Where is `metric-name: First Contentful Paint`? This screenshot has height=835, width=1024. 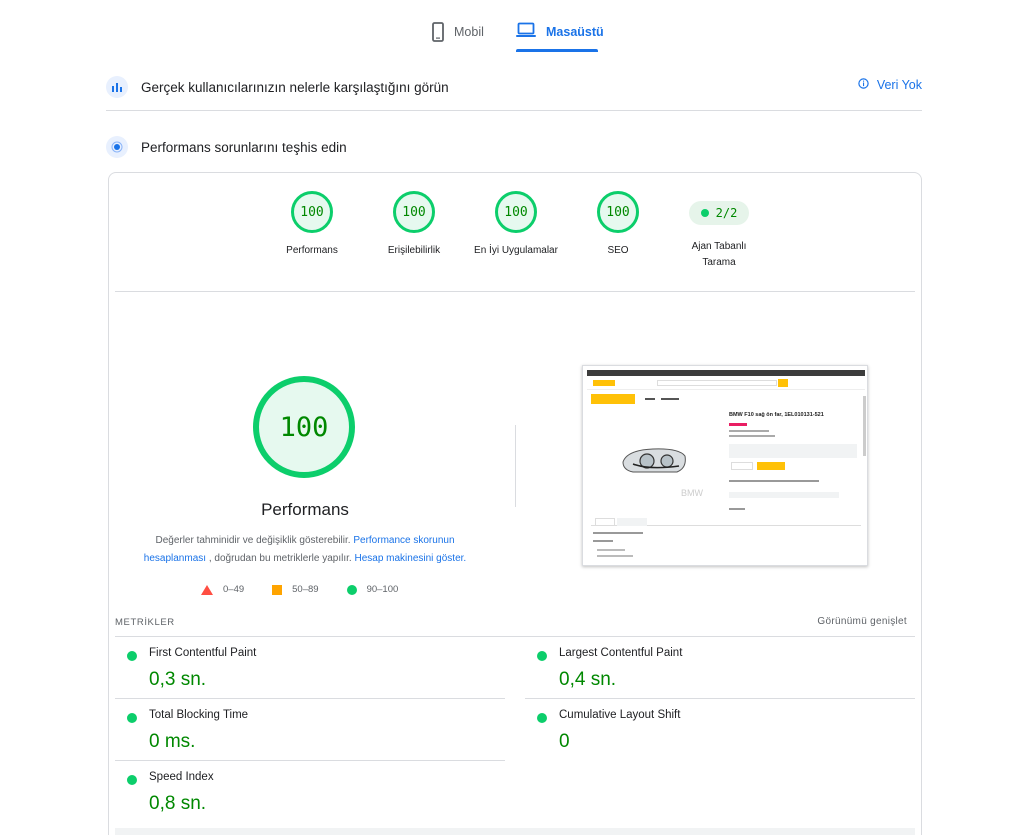 metric-name: First Contentful Paint is located at coordinates (203, 653).